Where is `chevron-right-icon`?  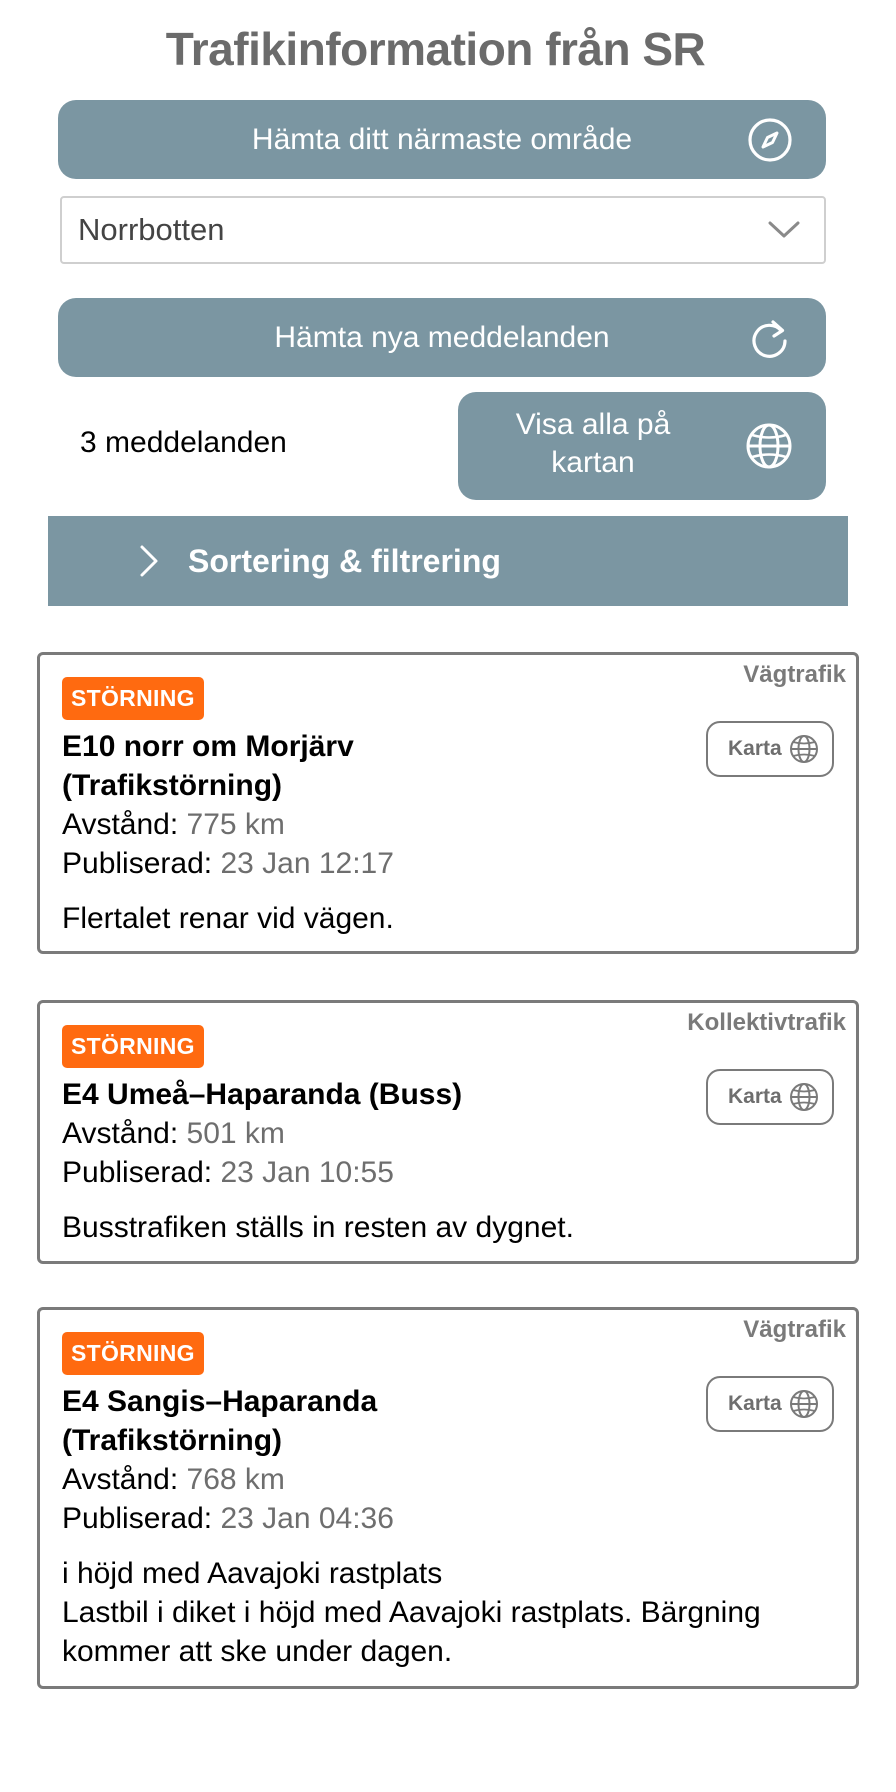 chevron-right-icon is located at coordinates (149, 561).